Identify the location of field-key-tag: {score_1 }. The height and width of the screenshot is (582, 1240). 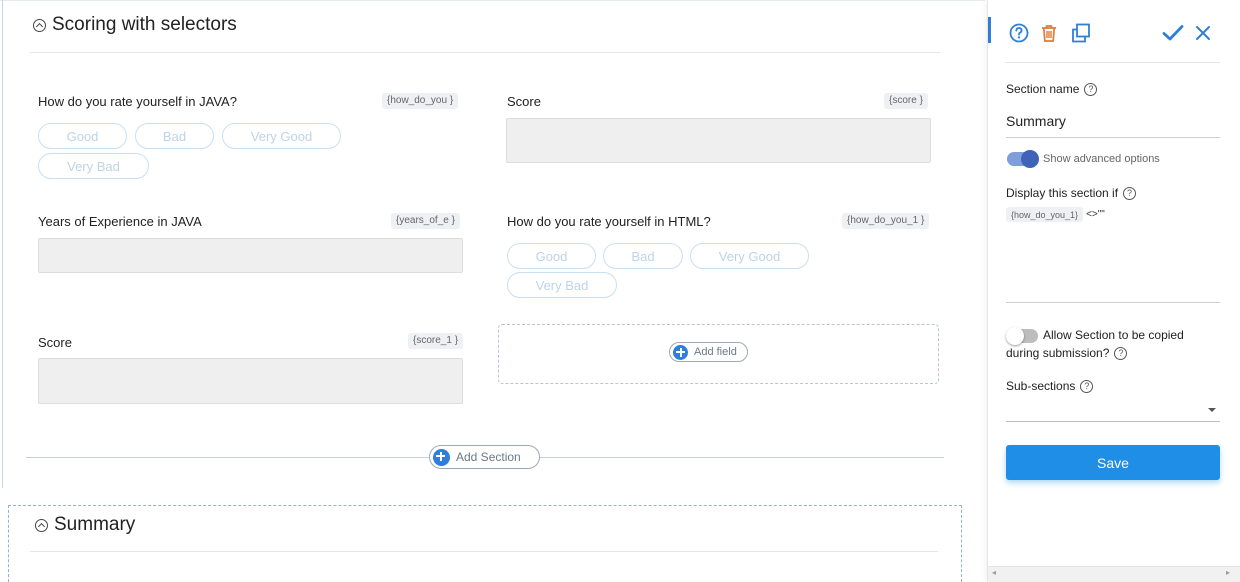
(436, 341).